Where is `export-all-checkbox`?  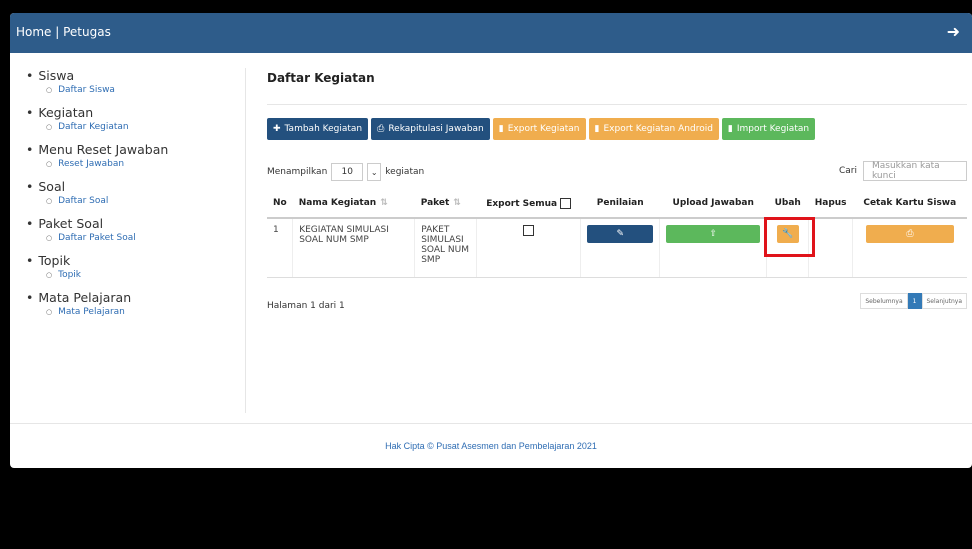 export-all-checkbox is located at coordinates (566, 203).